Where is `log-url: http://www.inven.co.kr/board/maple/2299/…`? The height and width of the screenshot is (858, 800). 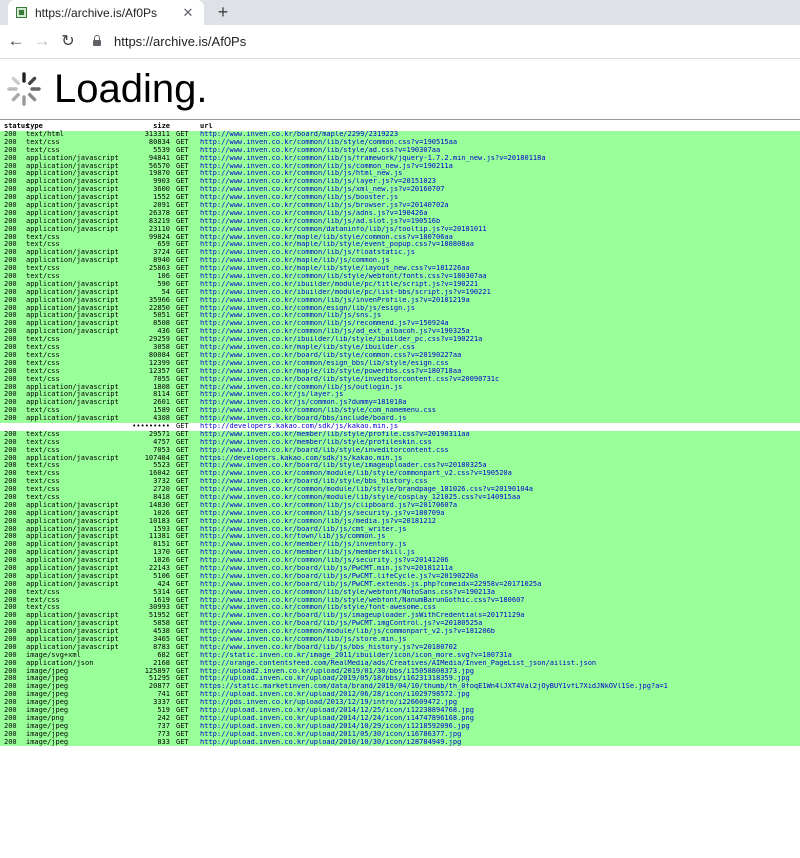 log-url: http://www.inven.co.kr/board/maple/2299/… is located at coordinates (500, 135).